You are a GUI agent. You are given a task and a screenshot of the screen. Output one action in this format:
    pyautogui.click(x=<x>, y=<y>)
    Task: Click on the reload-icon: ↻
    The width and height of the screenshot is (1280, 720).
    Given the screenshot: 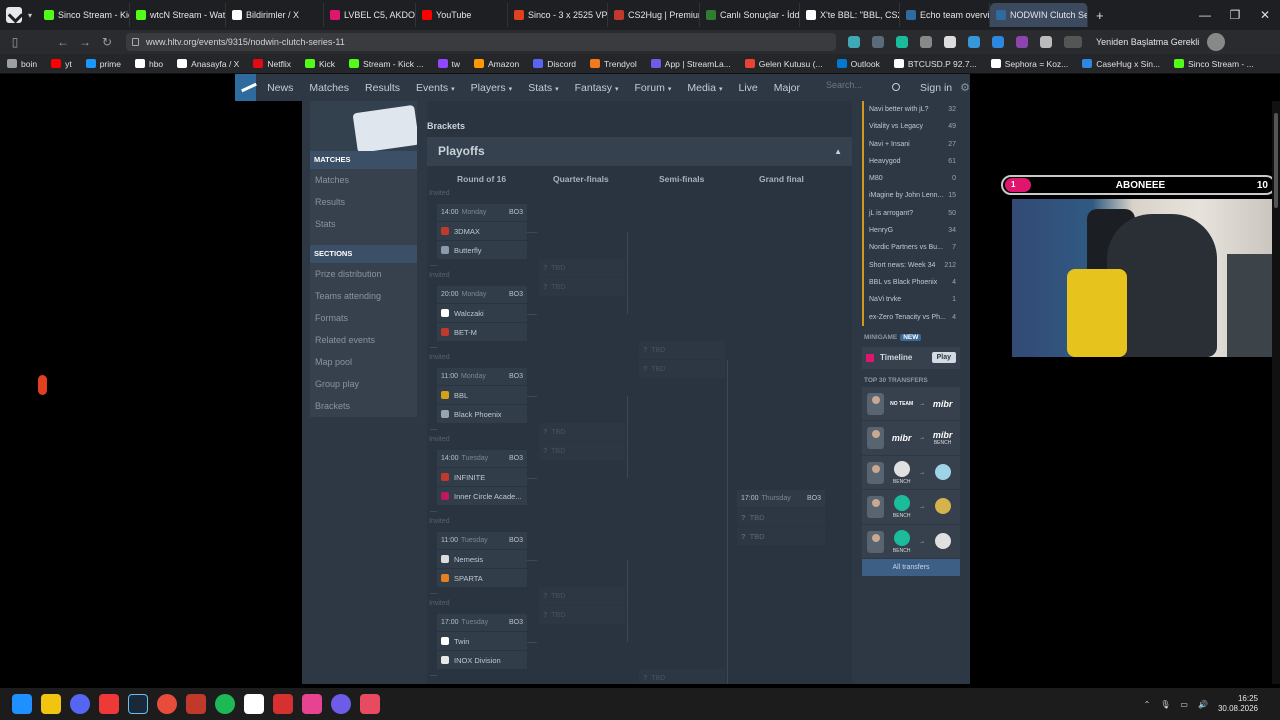 What is the action you would take?
    pyautogui.click(x=107, y=42)
    